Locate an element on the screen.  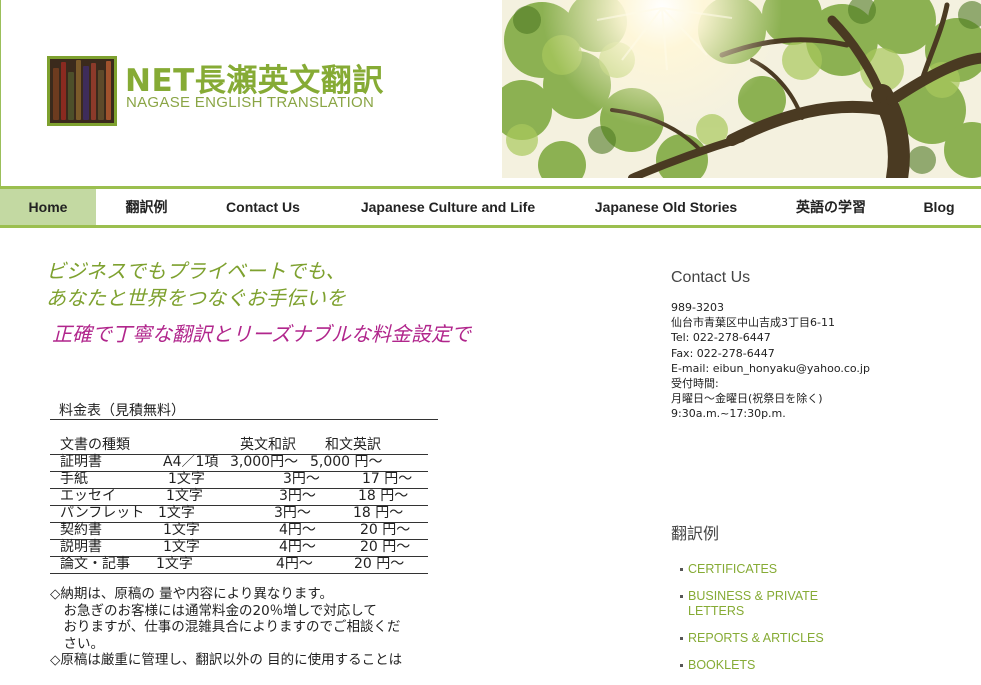
contact-zip: 989-3203 is located at coordinates (697, 307).